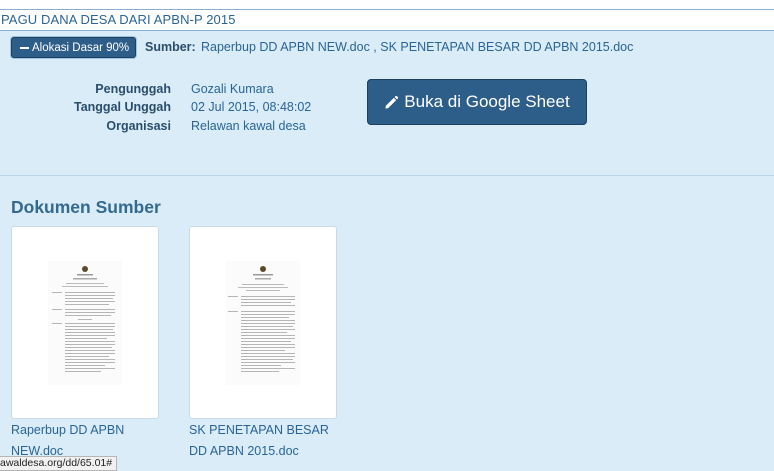 Image resolution: width=774 pixels, height=471 pixels. Describe the element at coordinates (392, 102) in the screenshot. I see `pencil-icon` at that location.